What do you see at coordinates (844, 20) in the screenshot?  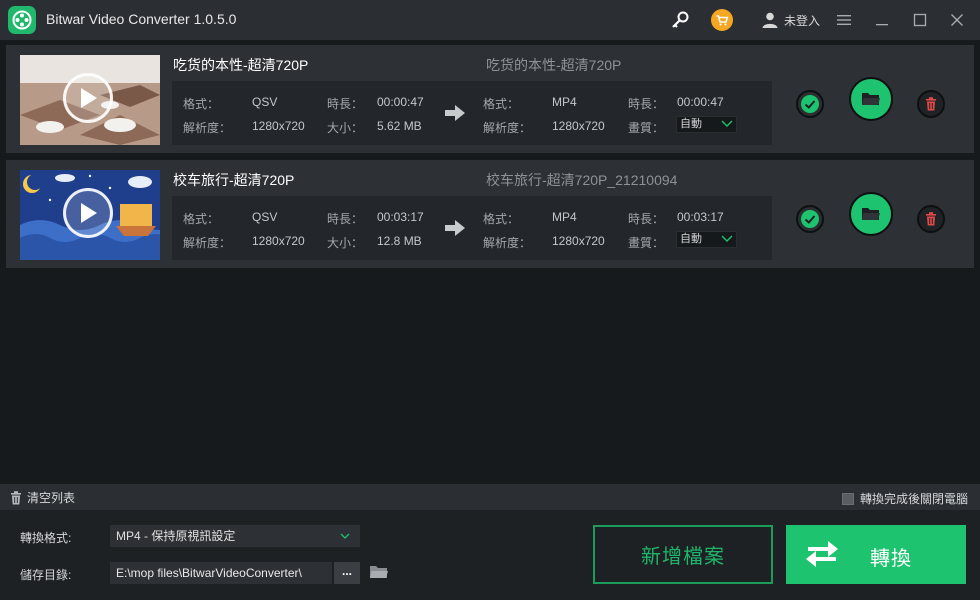 I see `menu-icon` at bounding box center [844, 20].